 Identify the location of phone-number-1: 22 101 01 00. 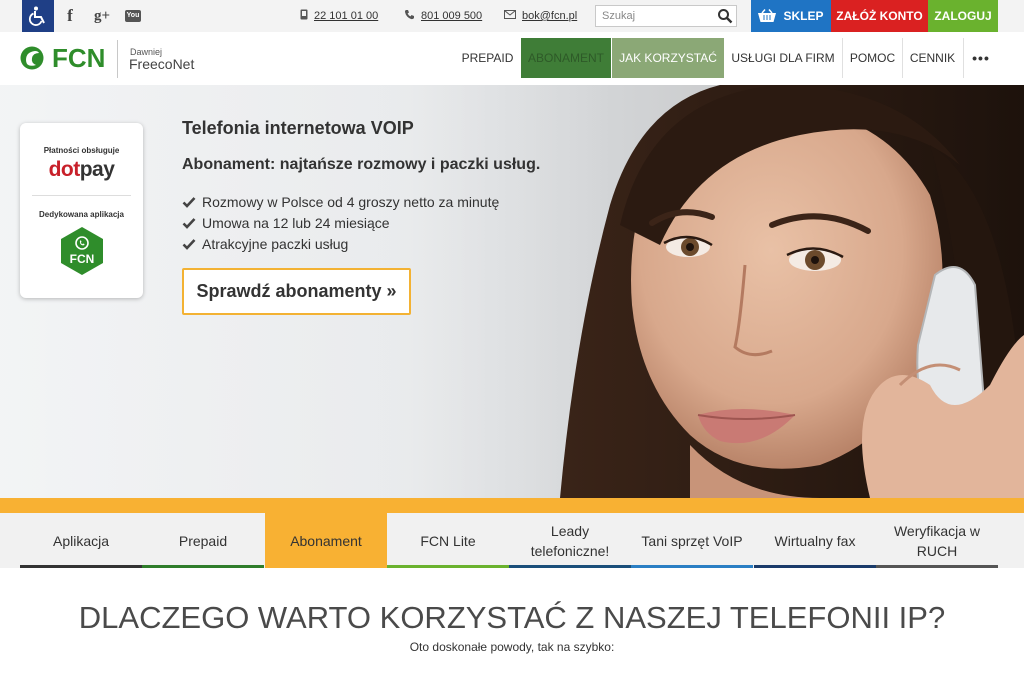
(346, 16).